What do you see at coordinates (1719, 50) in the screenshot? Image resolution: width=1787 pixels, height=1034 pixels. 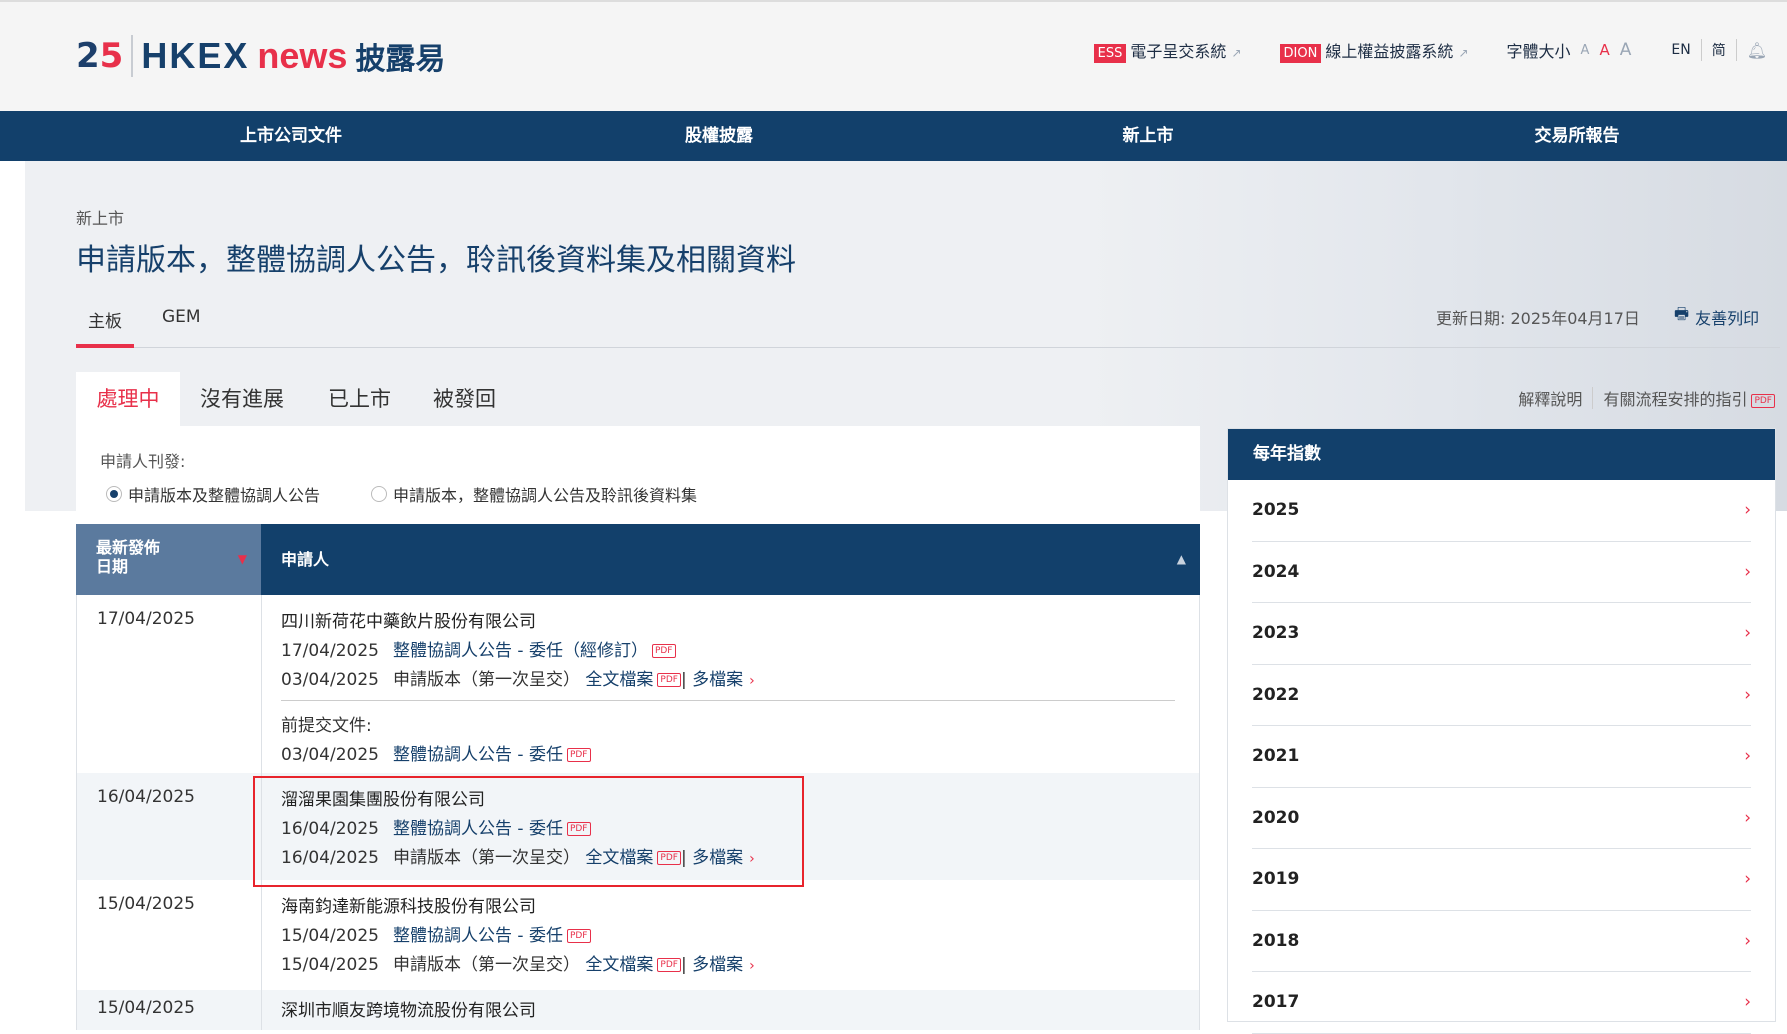 I see `lang-sc-link: 简` at bounding box center [1719, 50].